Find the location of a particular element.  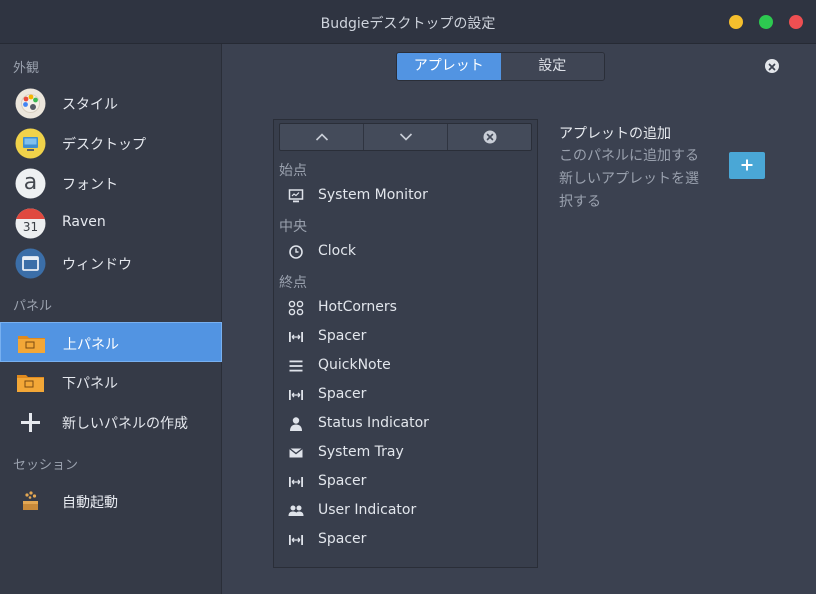

applet-row-user-indicator: User Indicator is located at coordinates (405, 510).